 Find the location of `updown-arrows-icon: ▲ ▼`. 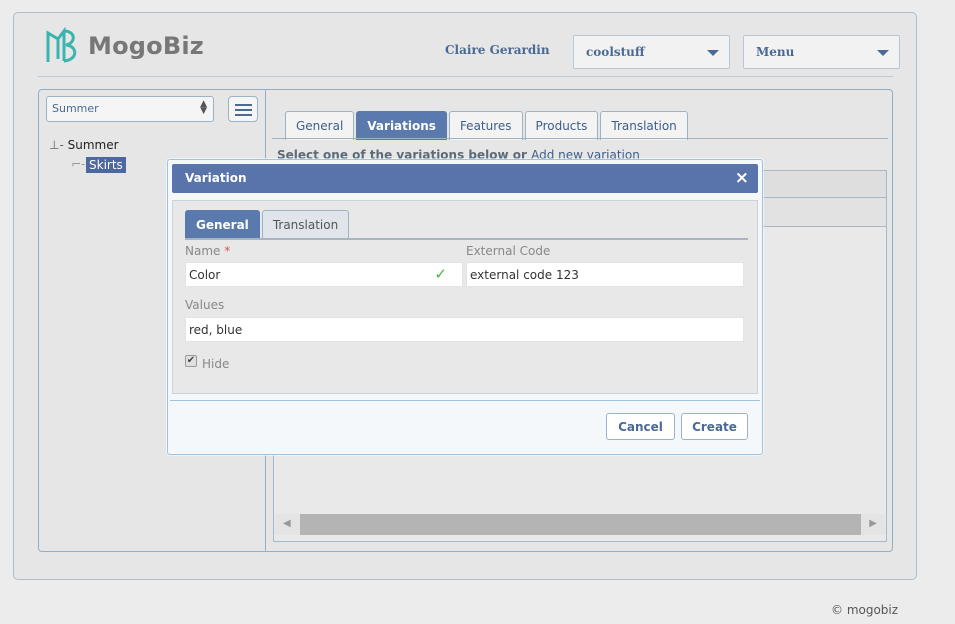

updown-arrows-icon: ▲ ▼ is located at coordinates (203, 107).